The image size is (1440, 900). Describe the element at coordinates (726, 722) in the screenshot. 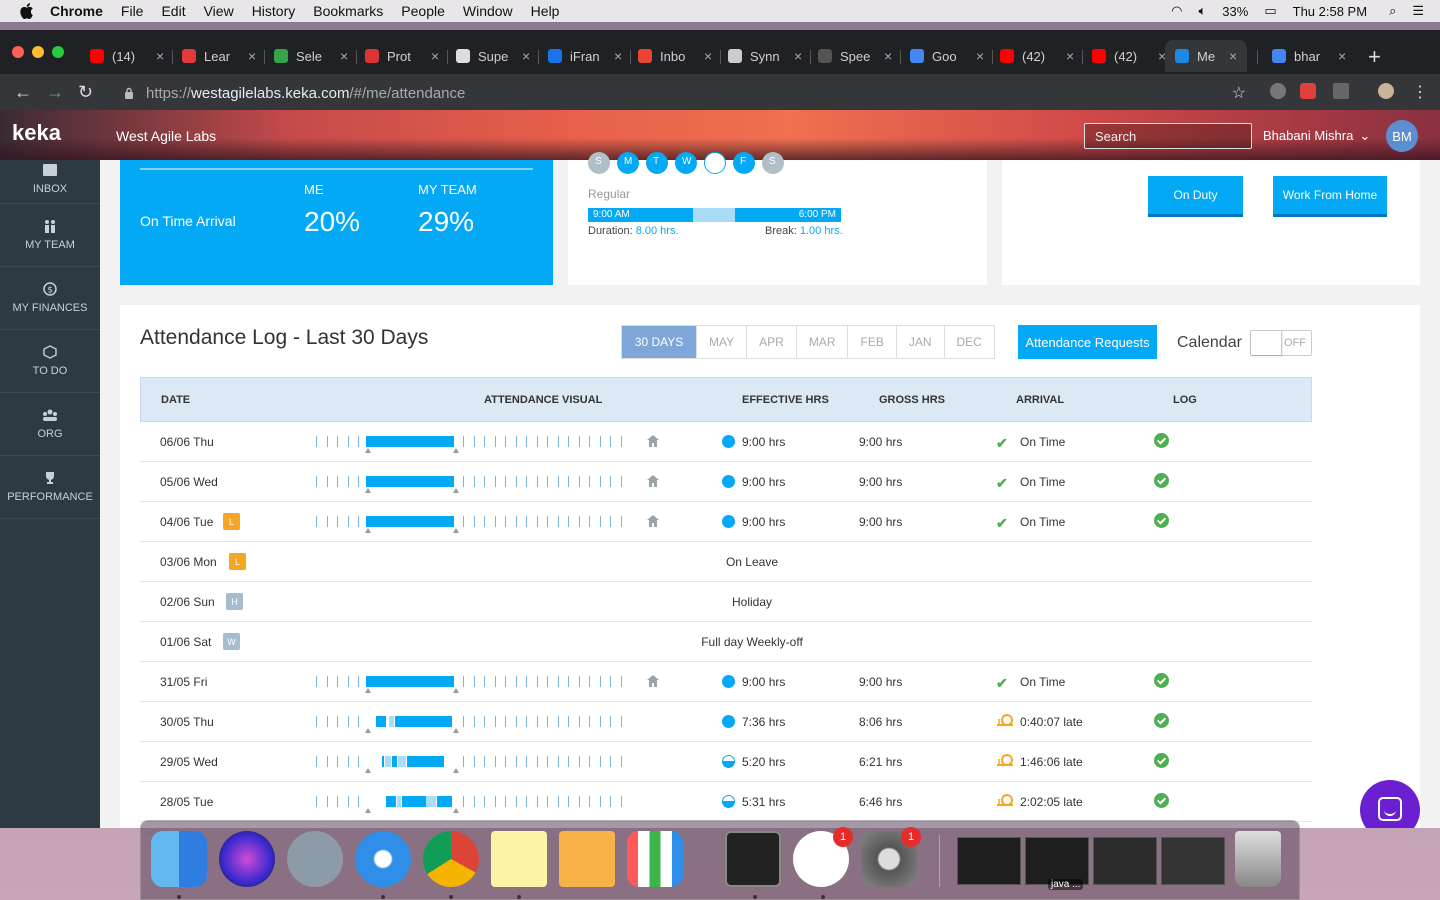

I see `table-row: 30/05 Thu 7:36 hrs 8:06 hrs 0:40:07 late` at that location.